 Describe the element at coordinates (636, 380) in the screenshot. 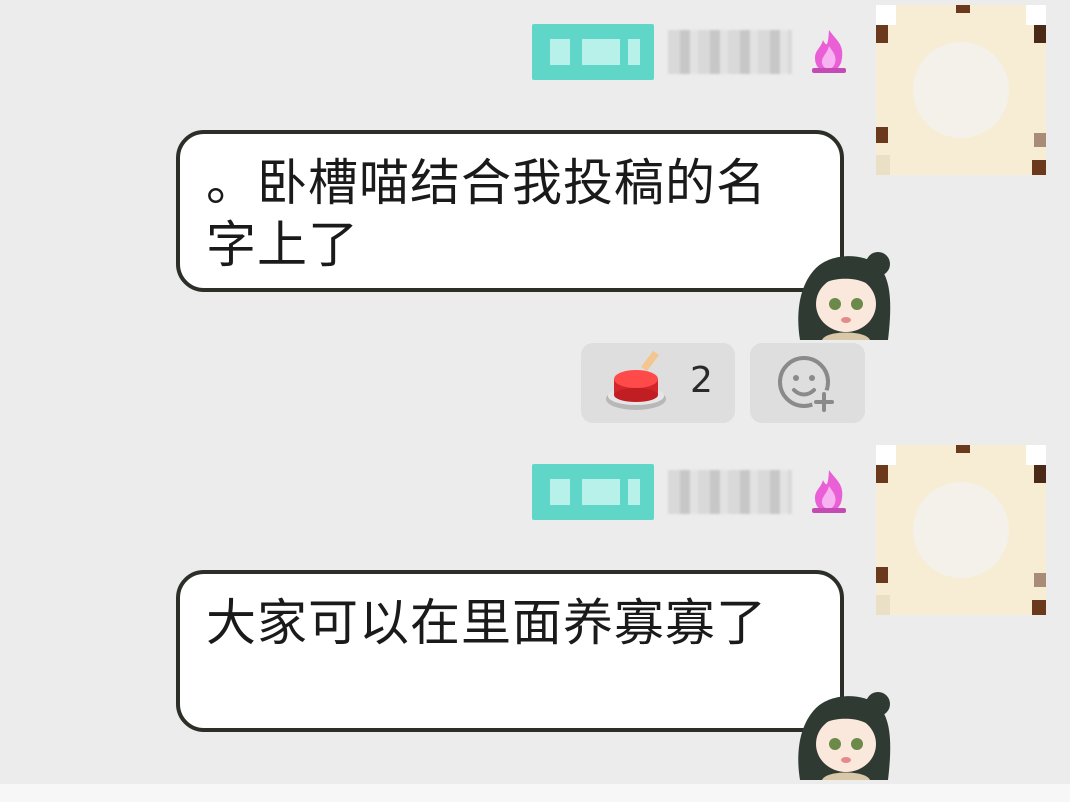

I see `red-button-icon` at that location.